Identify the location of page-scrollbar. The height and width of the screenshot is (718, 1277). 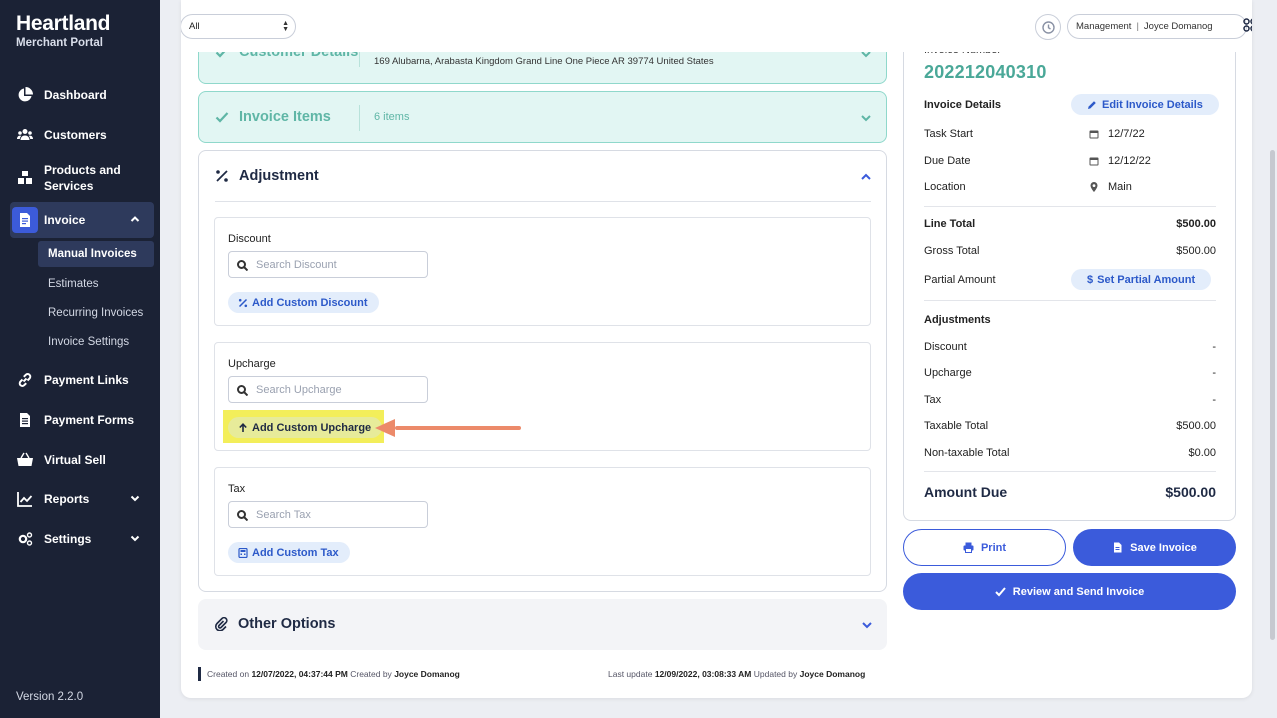
(1272, 395).